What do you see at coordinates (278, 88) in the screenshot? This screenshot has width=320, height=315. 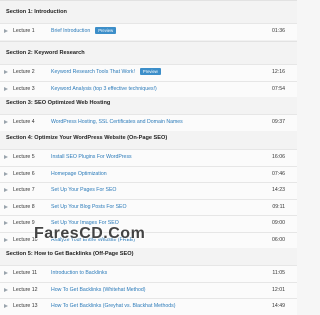 I see `lecture-duration: 07:54` at bounding box center [278, 88].